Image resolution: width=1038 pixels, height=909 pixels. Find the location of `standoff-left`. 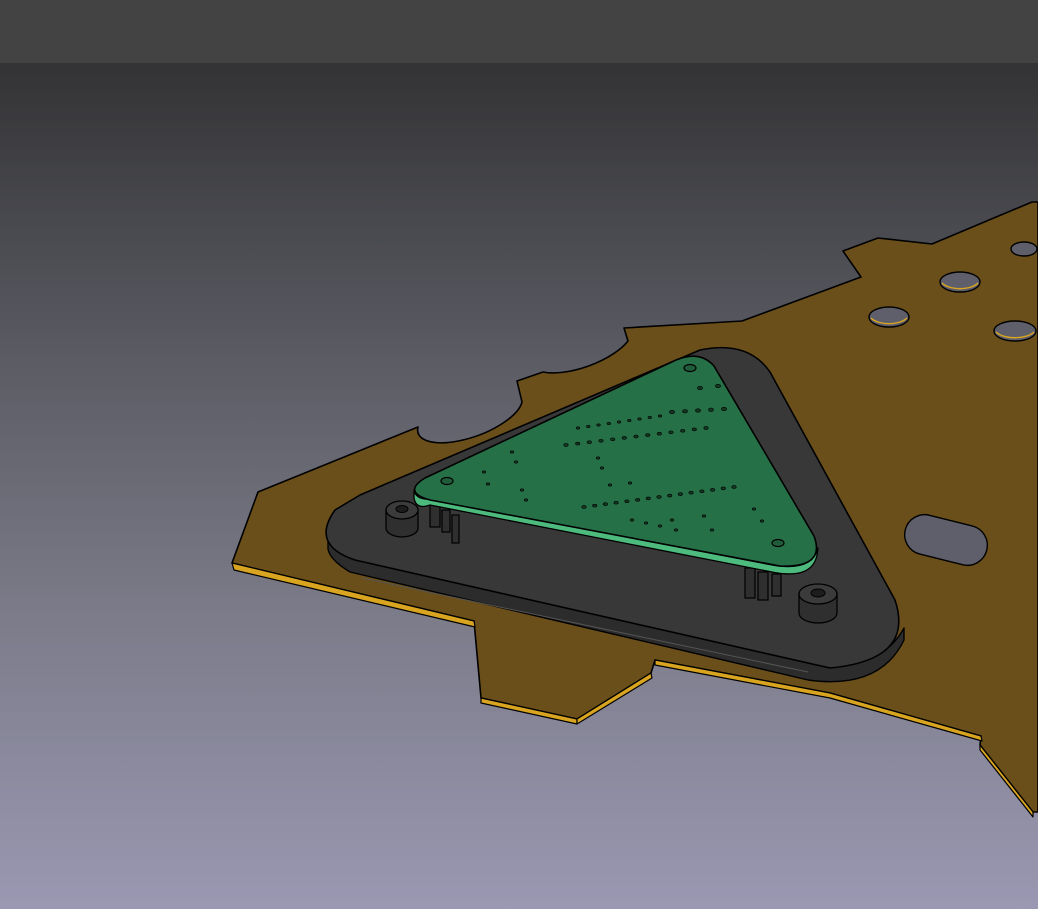

standoff-left is located at coordinates (402, 519).